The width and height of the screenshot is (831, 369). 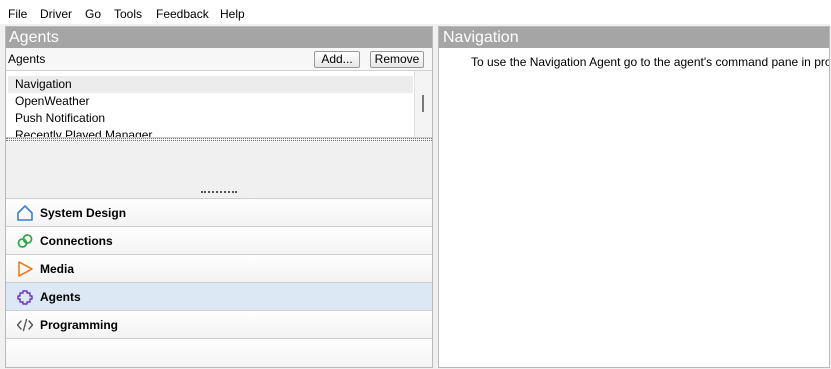 What do you see at coordinates (219, 168) in the screenshot?
I see `agent-details-area` at bounding box center [219, 168].